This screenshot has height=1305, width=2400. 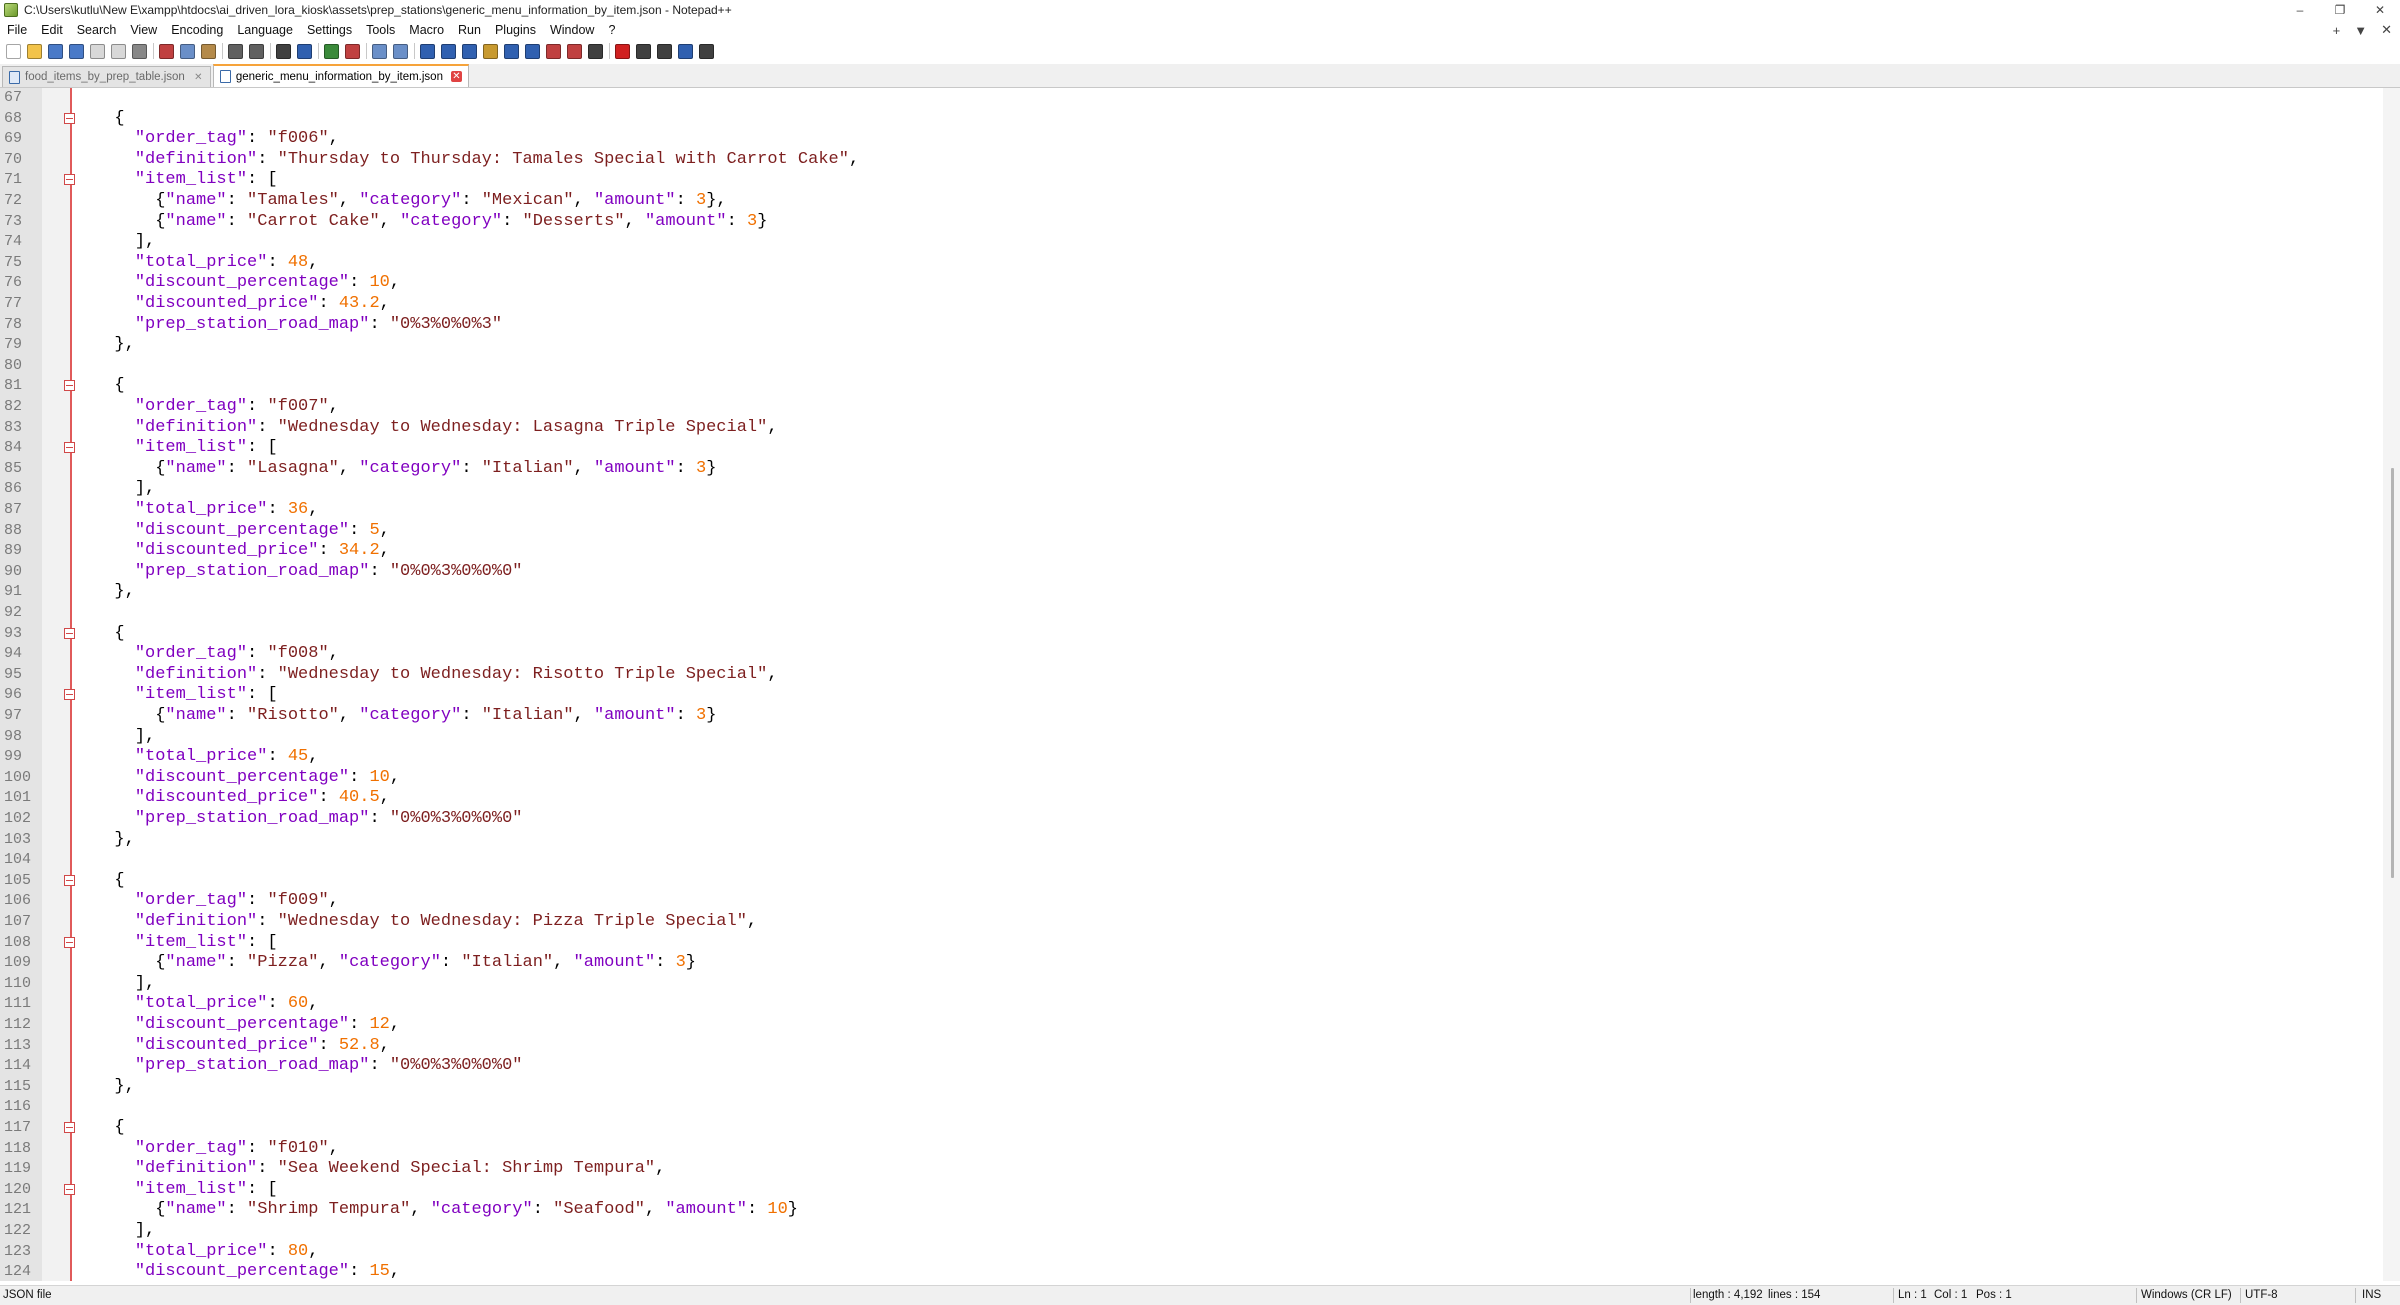 What do you see at coordinates (1190, 634) in the screenshot?
I see `code-line: 93 {` at bounding box center [1190, 634].